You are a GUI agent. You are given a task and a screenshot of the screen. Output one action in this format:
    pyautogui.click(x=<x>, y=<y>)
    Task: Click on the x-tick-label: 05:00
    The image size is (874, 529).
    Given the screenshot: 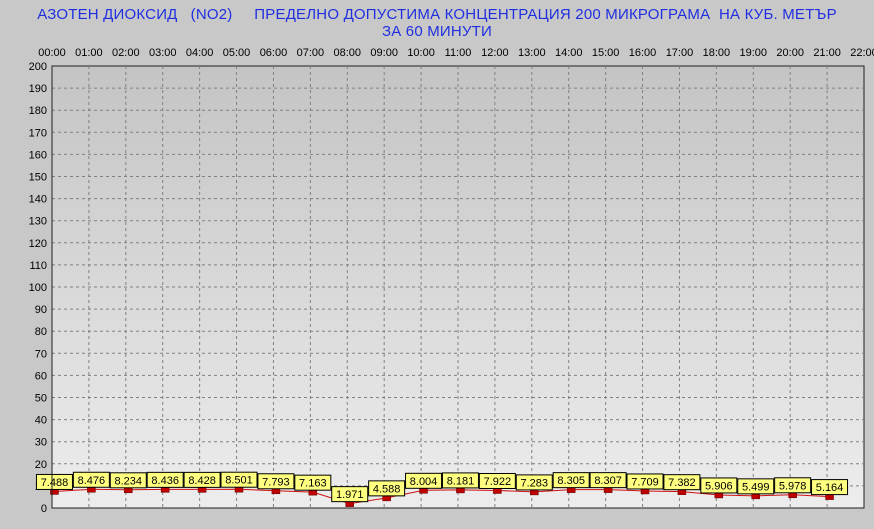 What is the action you would take?
    pyautogui.click(x=237, y=53)
    